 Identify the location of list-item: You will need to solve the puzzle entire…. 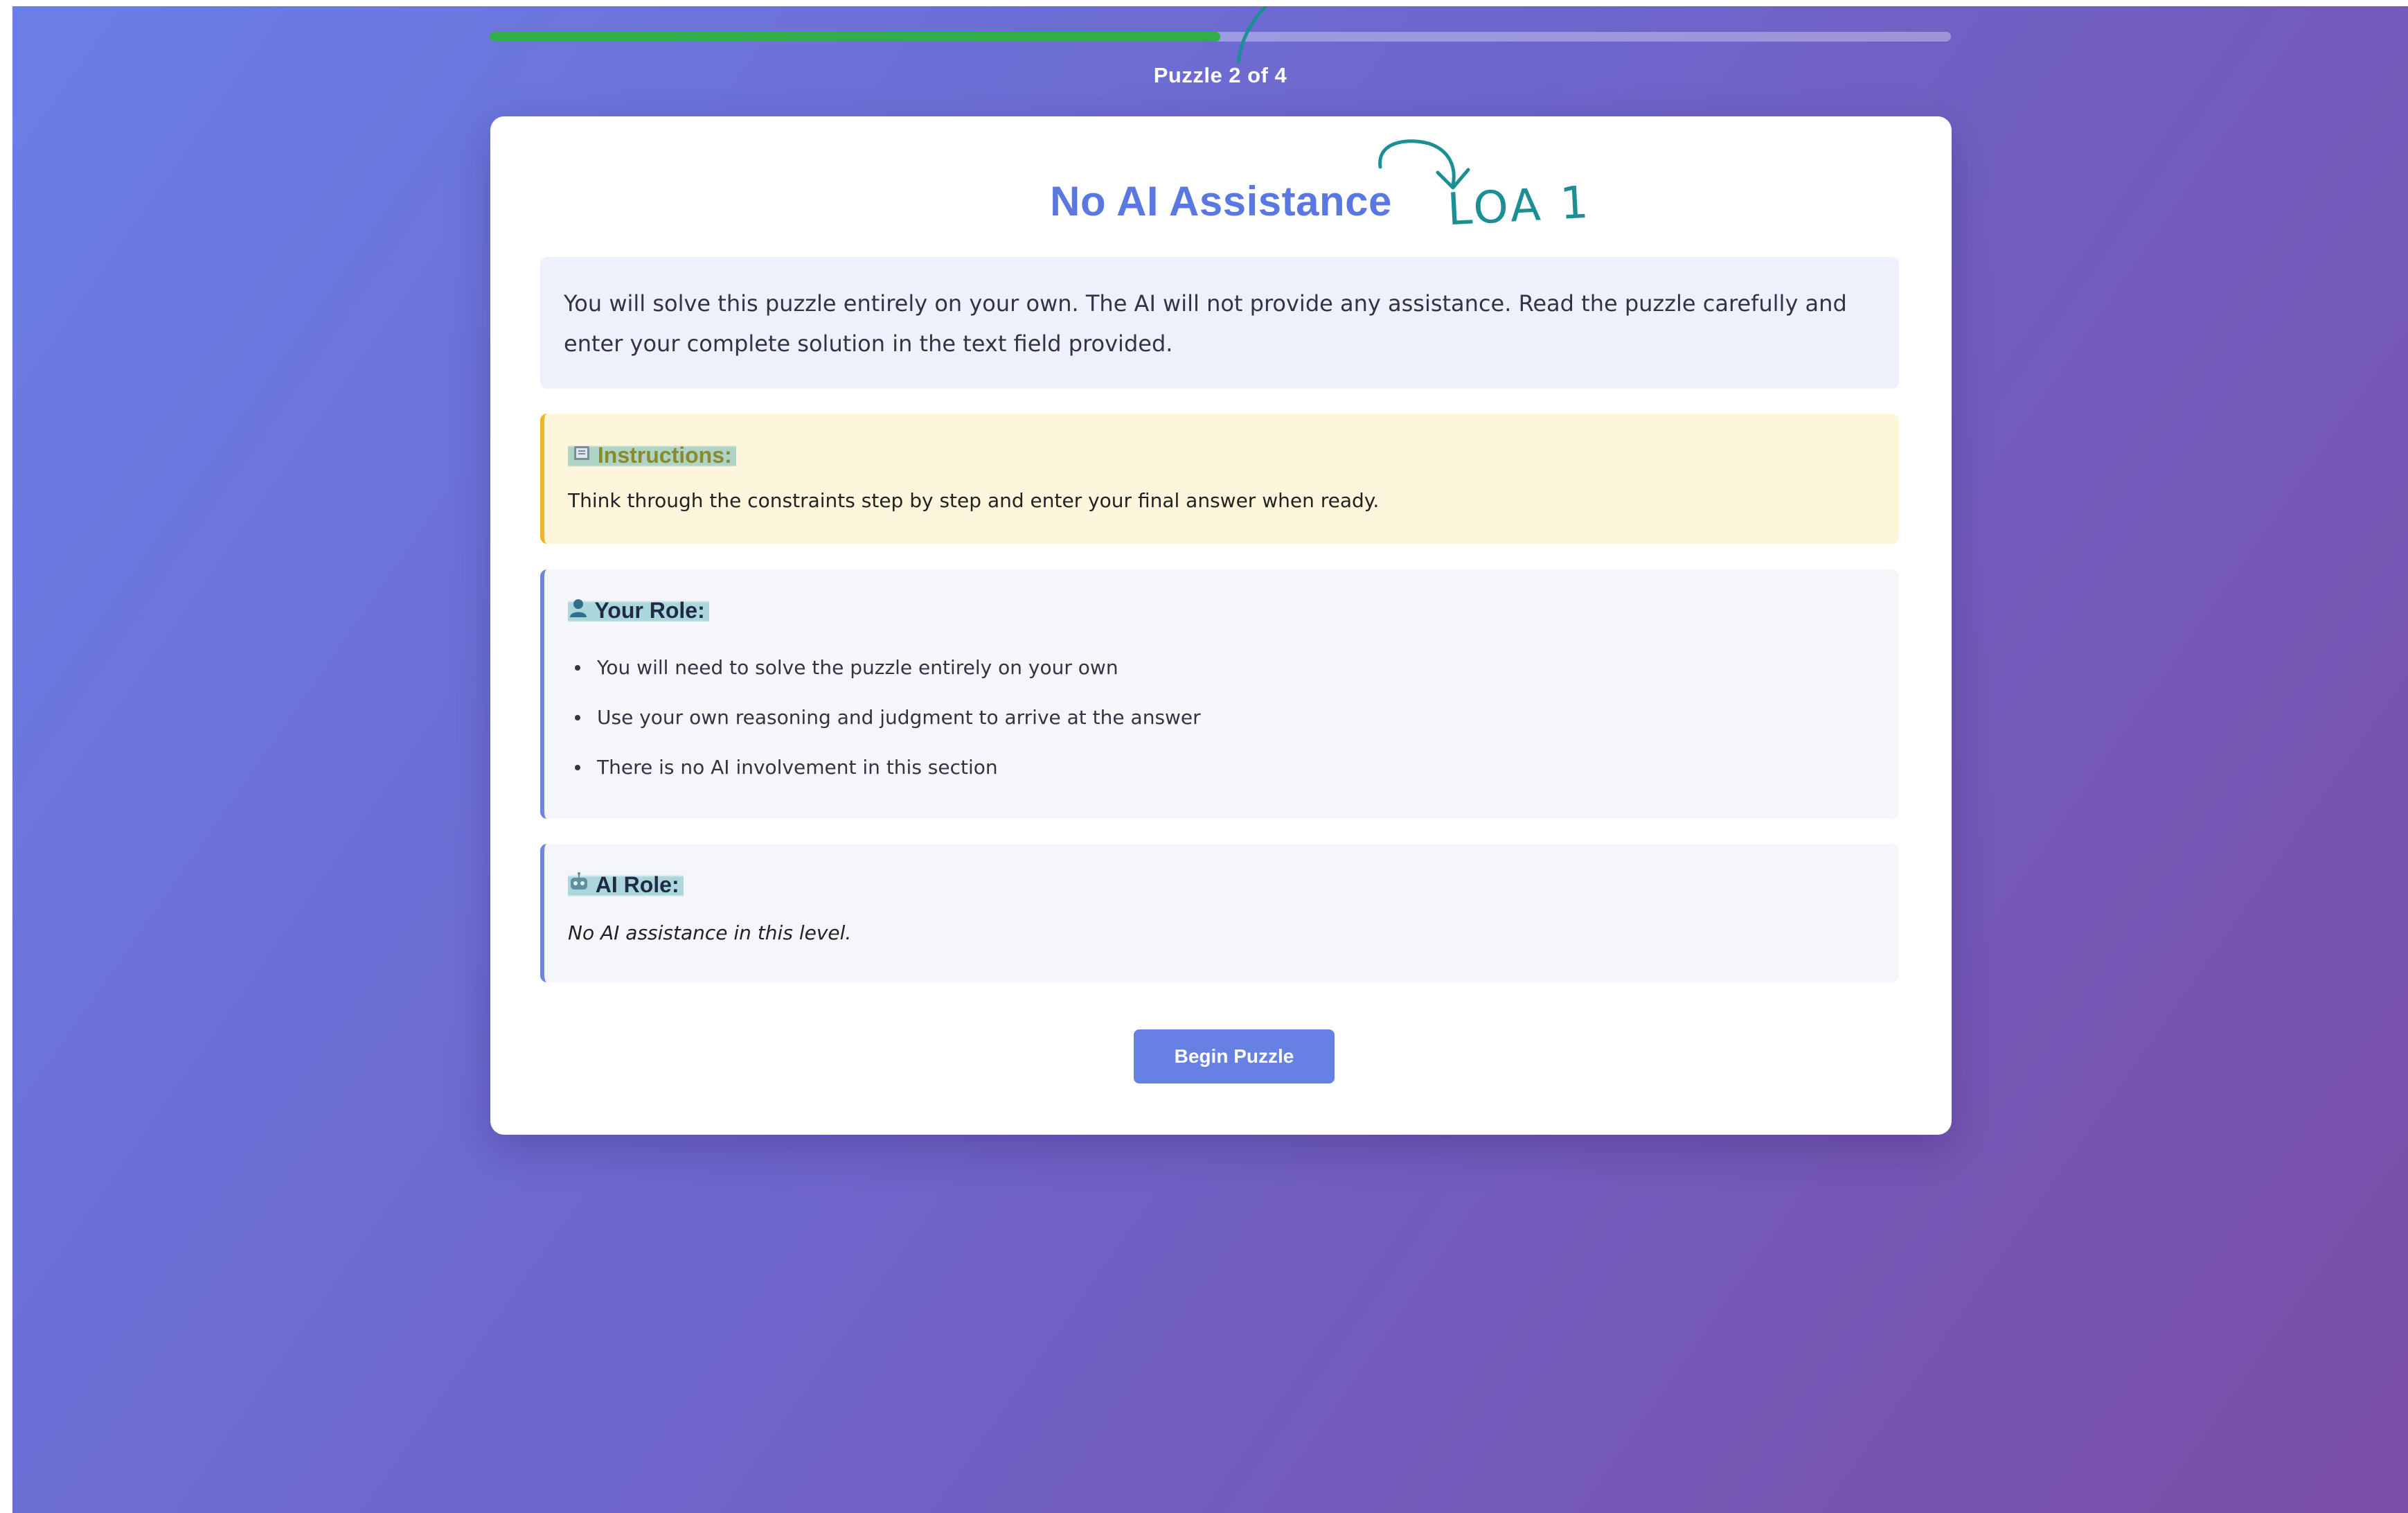
(1225, 668).